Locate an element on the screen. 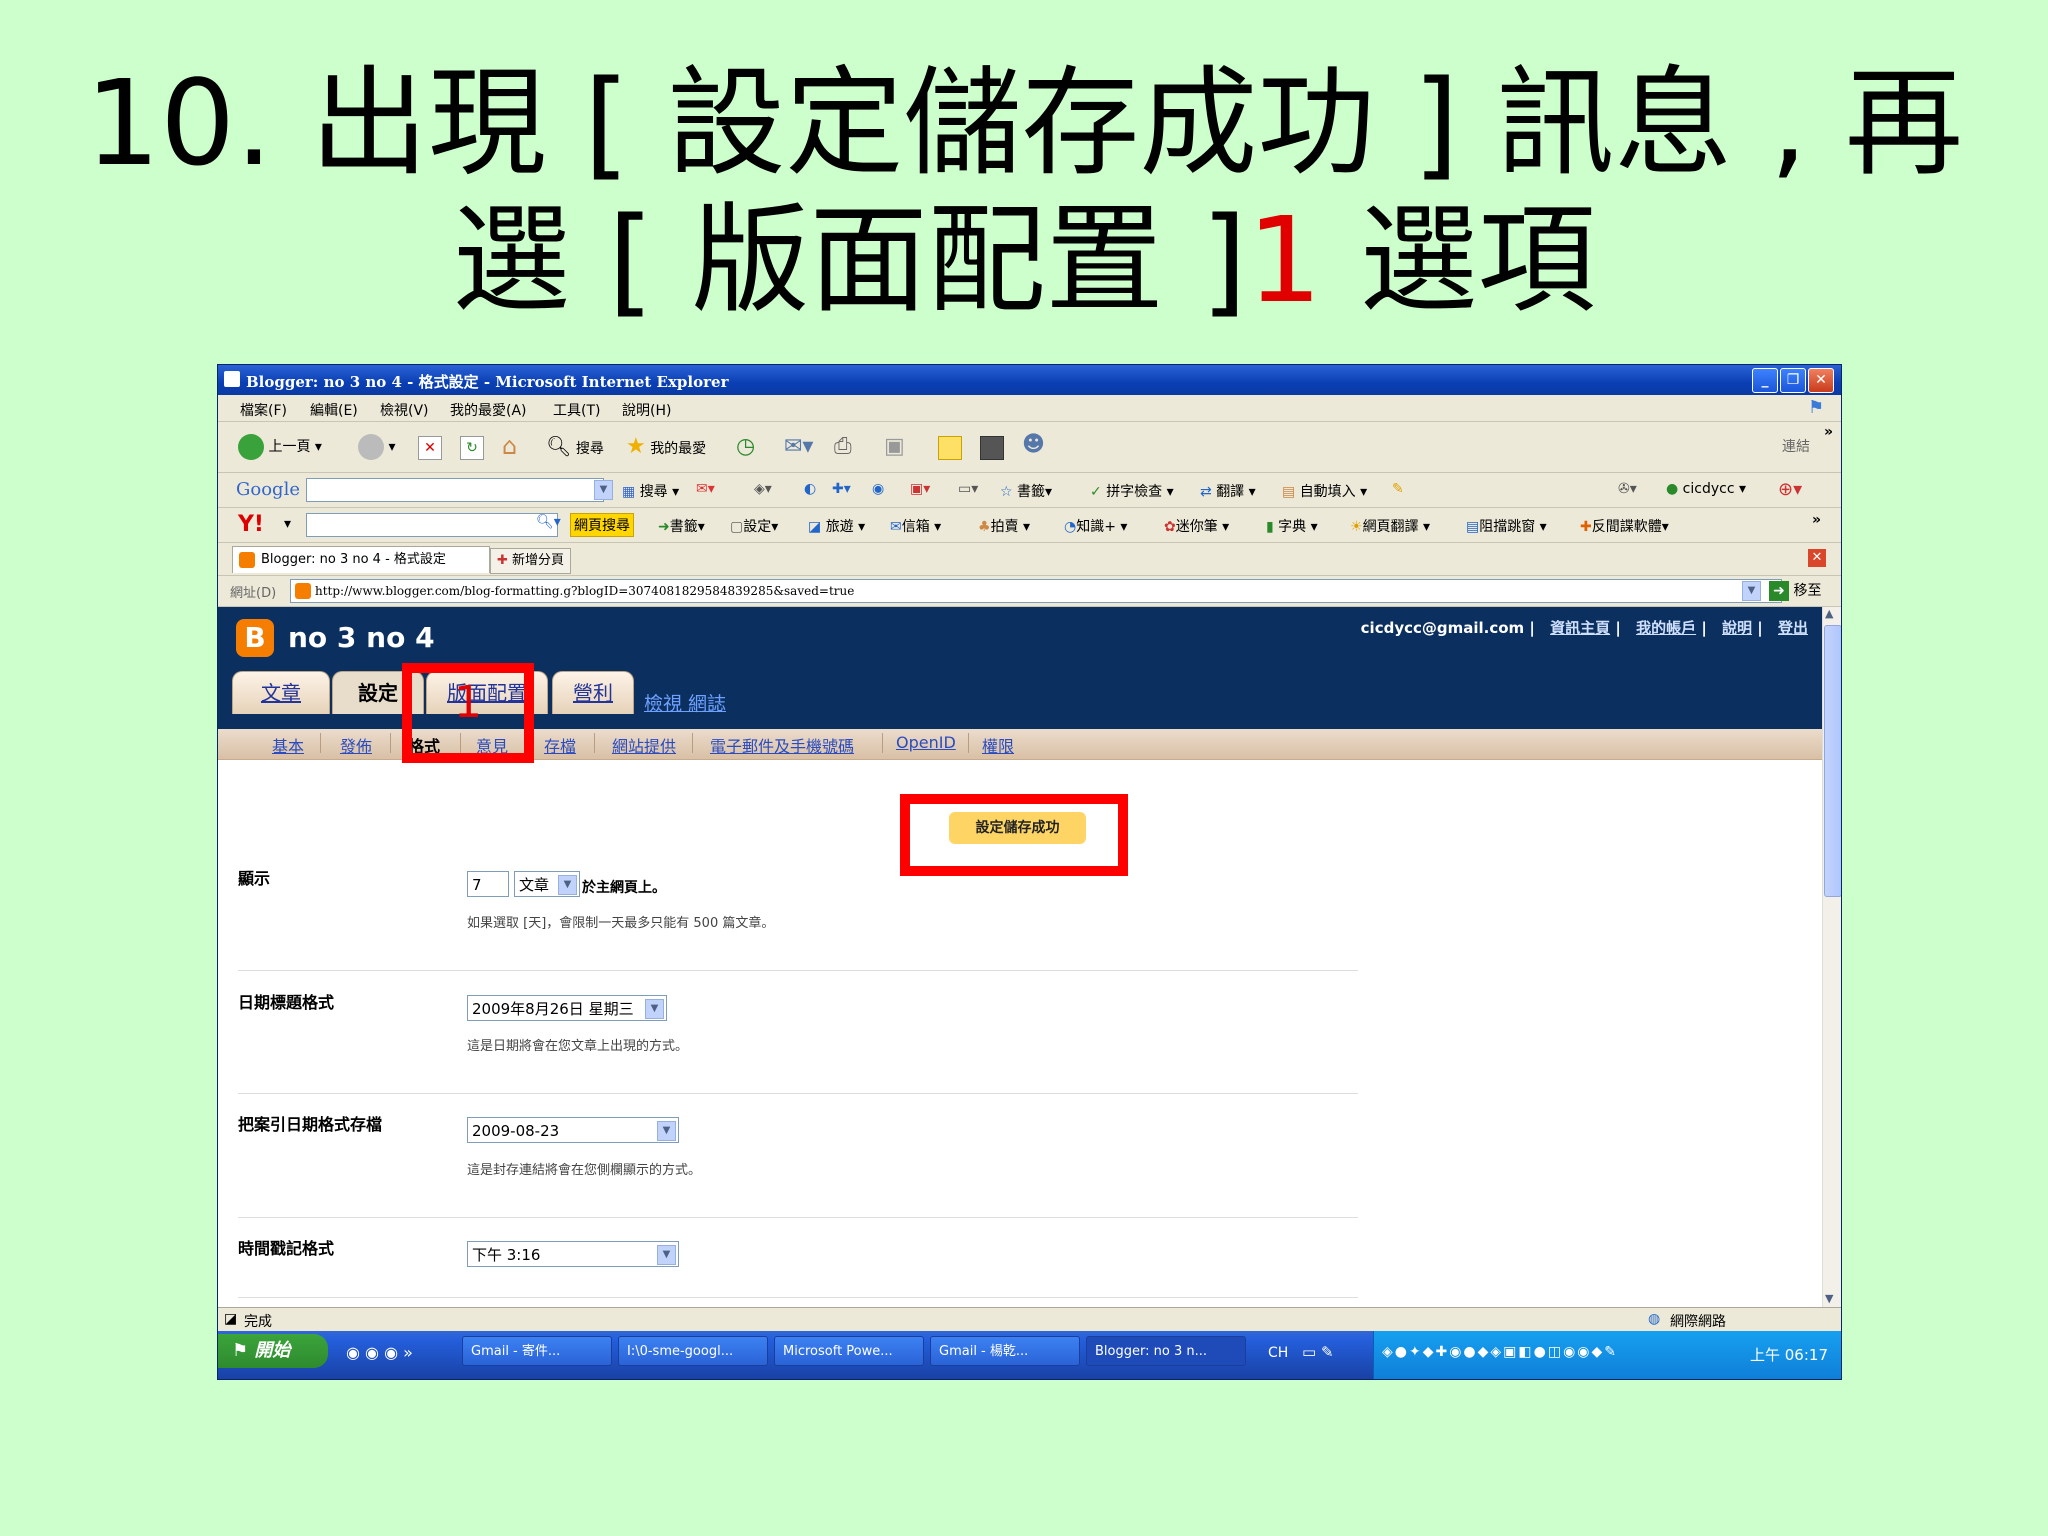 The image size is (2048, 1536). autofill-button: ▤ 自動填入 ▾ is located at coordinates (1324, 491).